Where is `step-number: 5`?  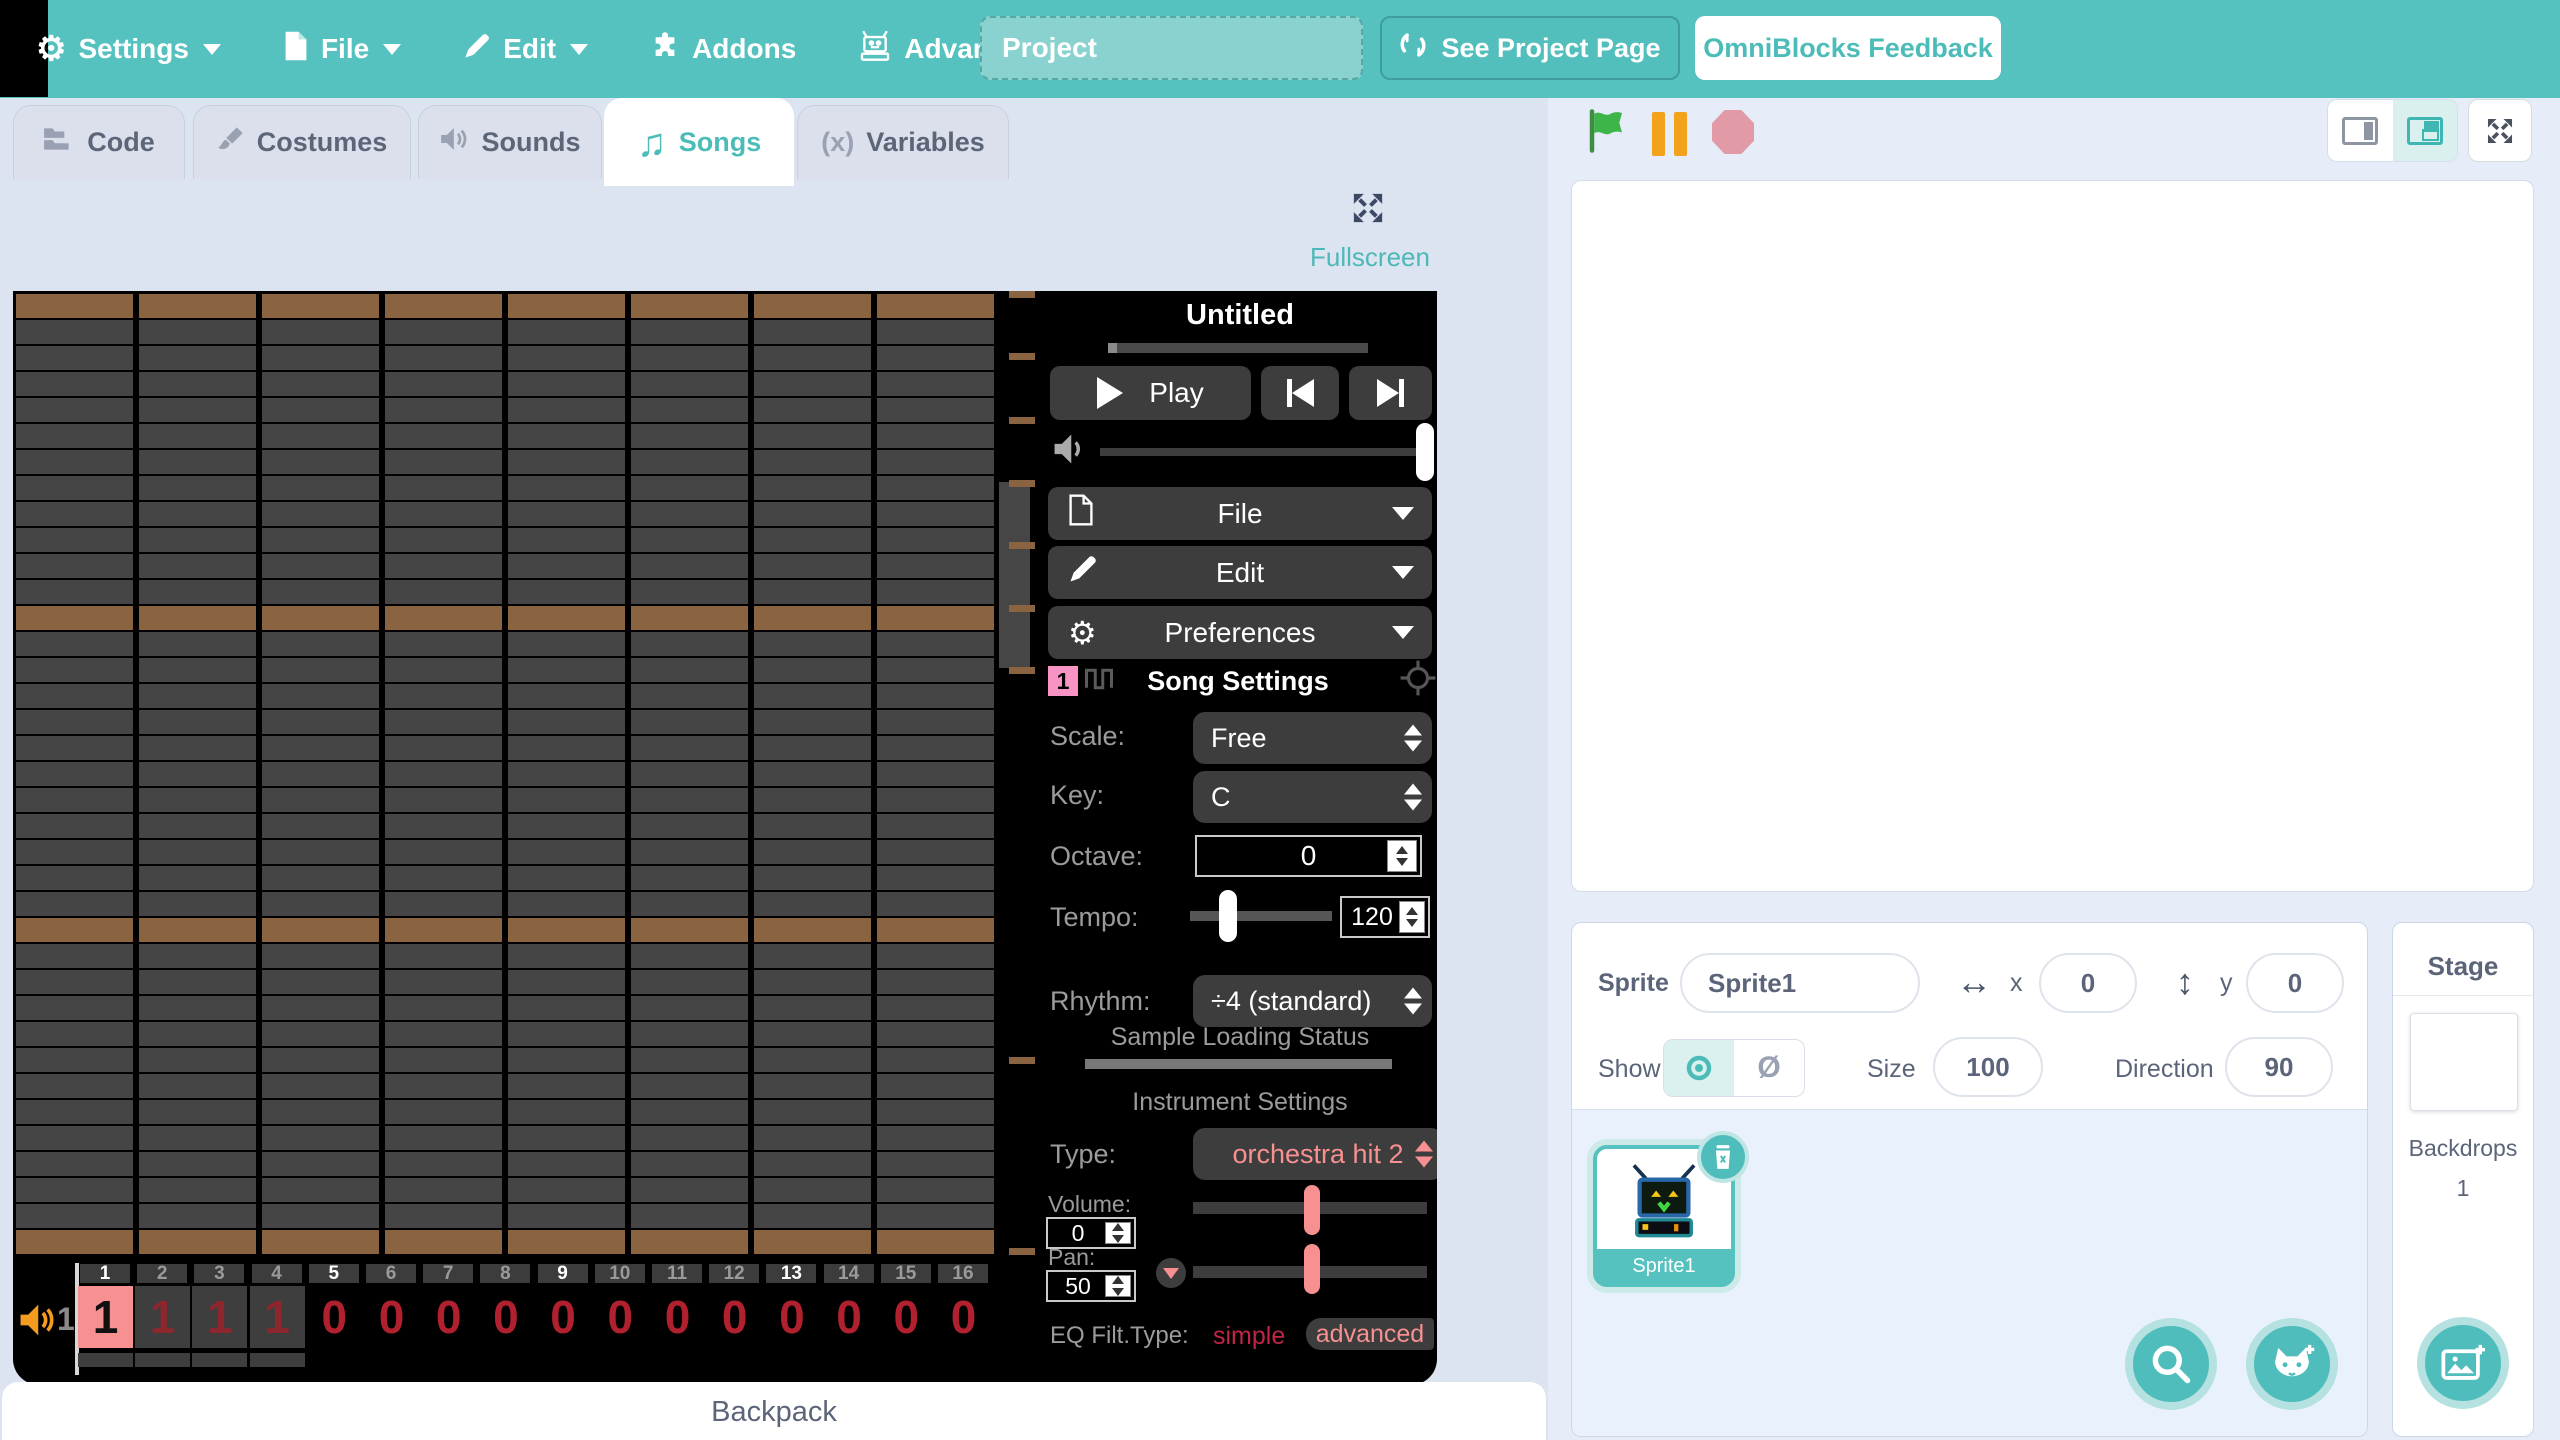
step-number: 5 is located at coordinates (333, 1273).